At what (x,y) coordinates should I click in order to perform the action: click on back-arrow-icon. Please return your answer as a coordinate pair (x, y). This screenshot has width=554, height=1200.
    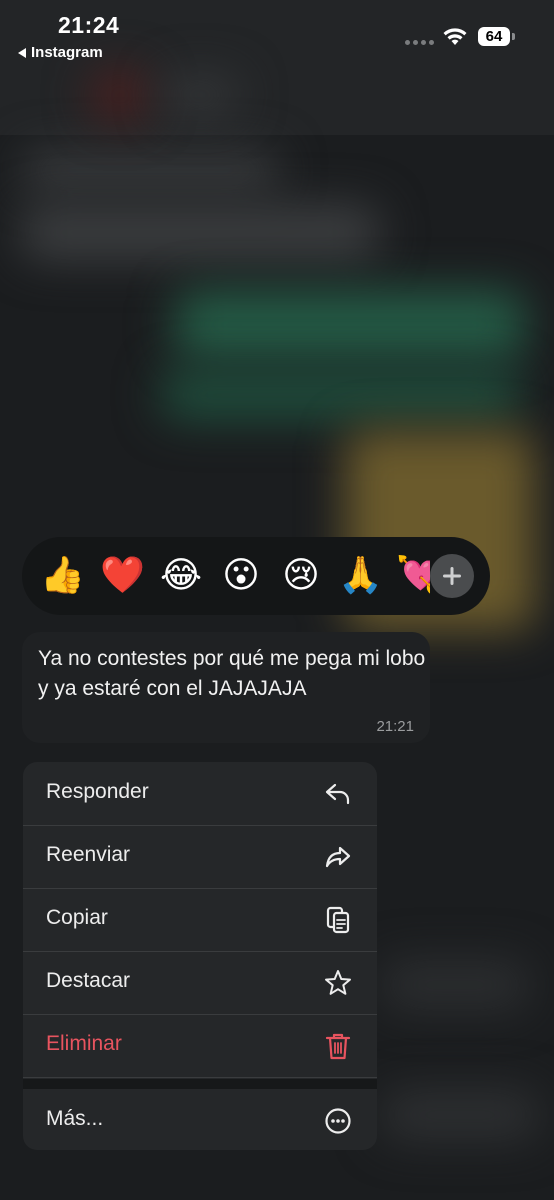
    Looking at the image, I should click on (22, 52).